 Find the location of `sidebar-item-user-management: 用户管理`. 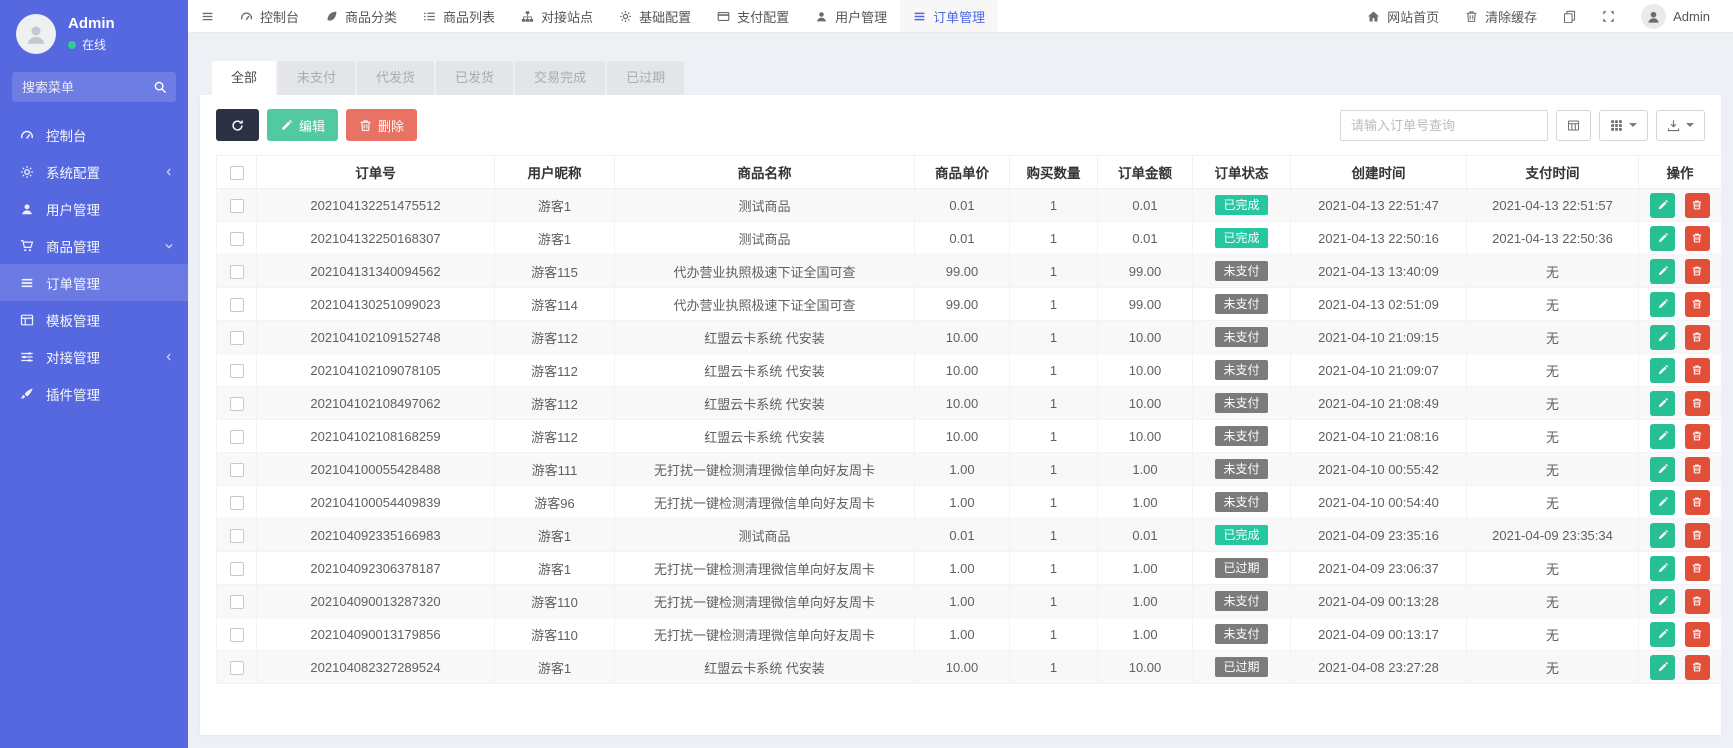

sidebar-item-user-management: 用户管理 is located at coordinates (94, 208).